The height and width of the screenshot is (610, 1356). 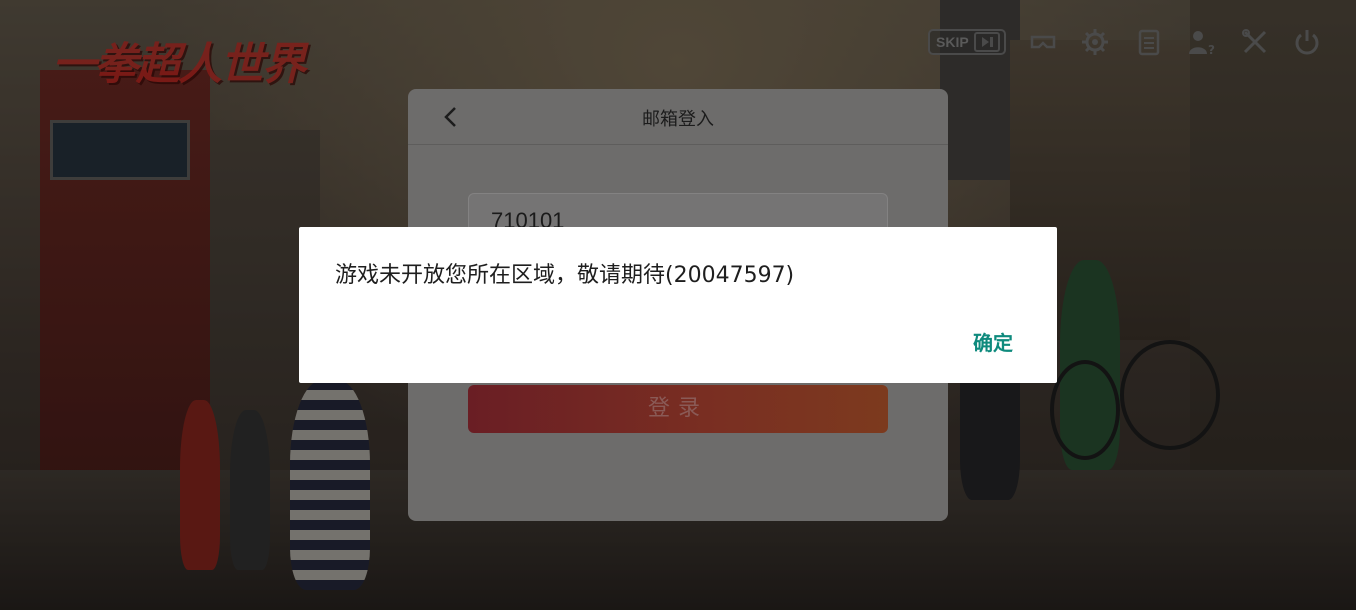 I want to click on skip-forward-icon, so click(x=987, y=42).